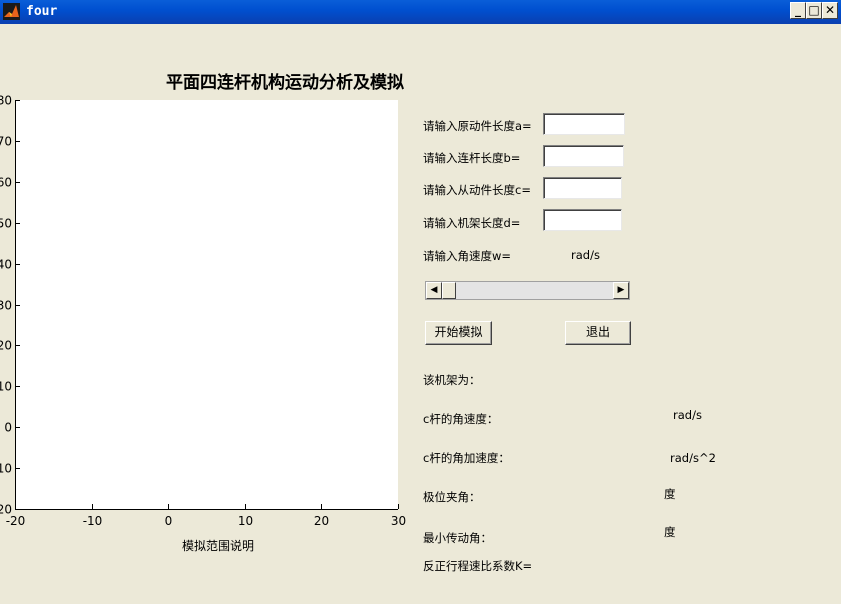 Image resolution: width=841 pixels, height=604 pixels. Describe the element at coordinates (583, 156) in the screenshot. I see `b-length-input` at that location.